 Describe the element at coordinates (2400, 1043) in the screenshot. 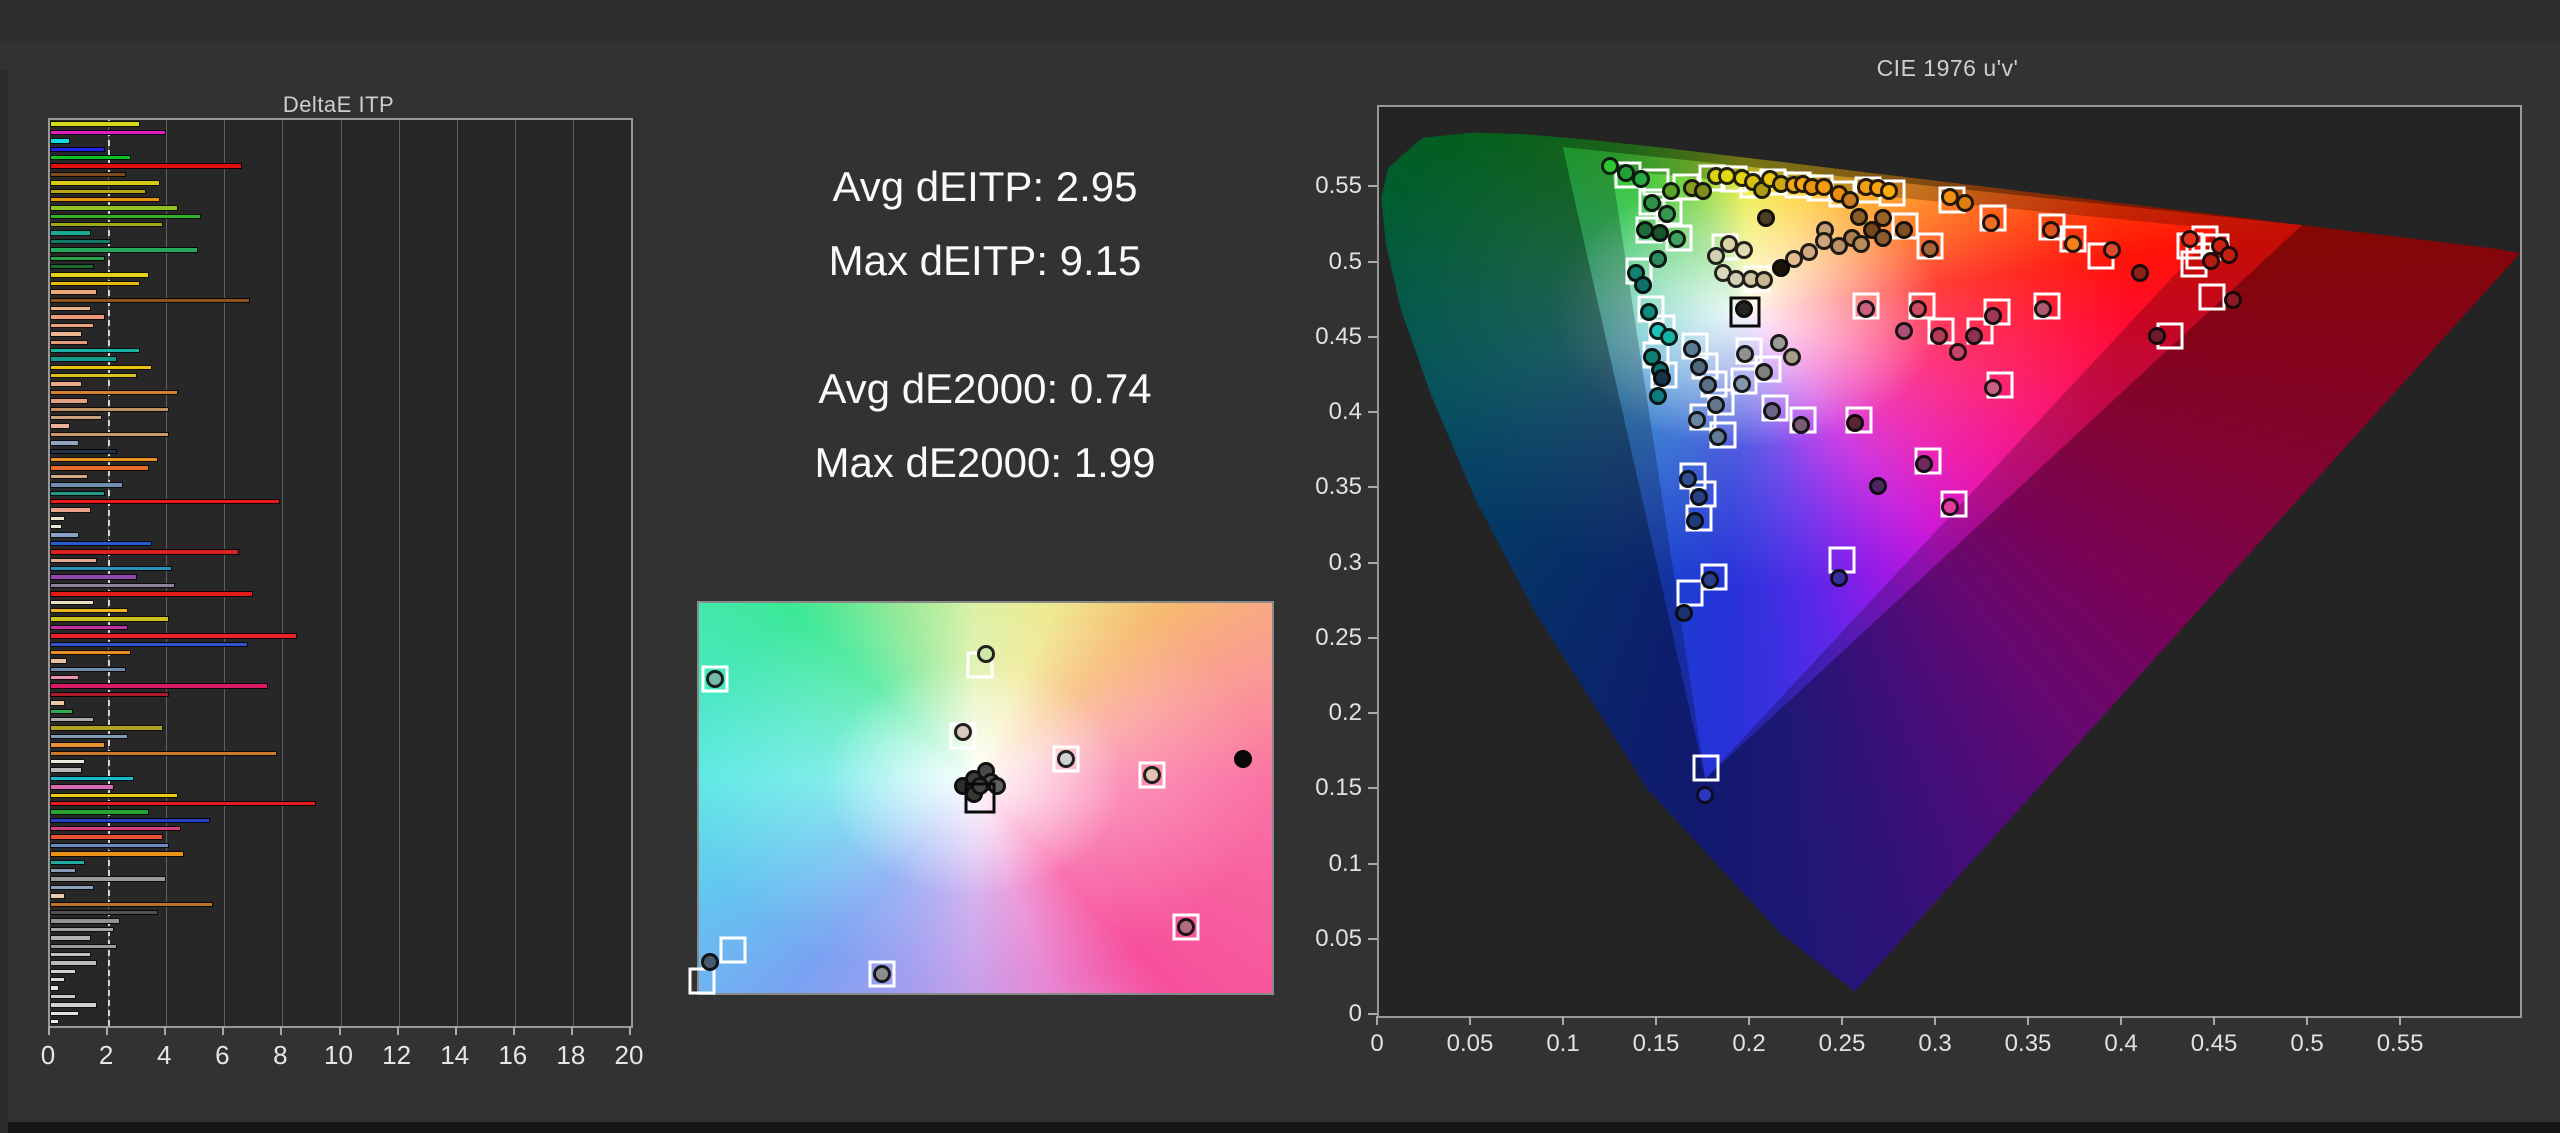

I see `x-tick-label: 0.55` at that location.